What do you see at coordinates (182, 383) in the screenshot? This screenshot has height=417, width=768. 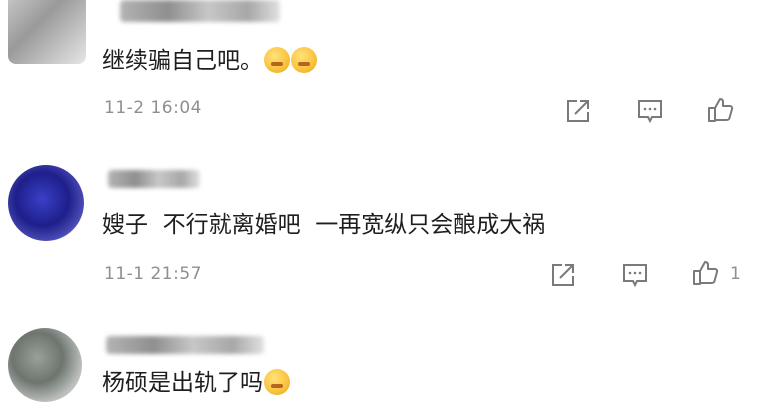 I see `comment-text-content: 杨硕是出轨了吗` at bounding box center [182, 383].